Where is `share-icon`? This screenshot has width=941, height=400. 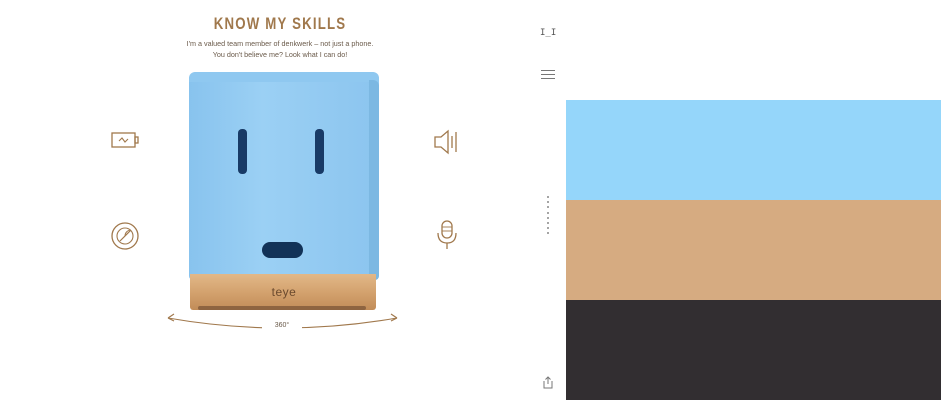
share-icon is located at coordinates (548, 382).